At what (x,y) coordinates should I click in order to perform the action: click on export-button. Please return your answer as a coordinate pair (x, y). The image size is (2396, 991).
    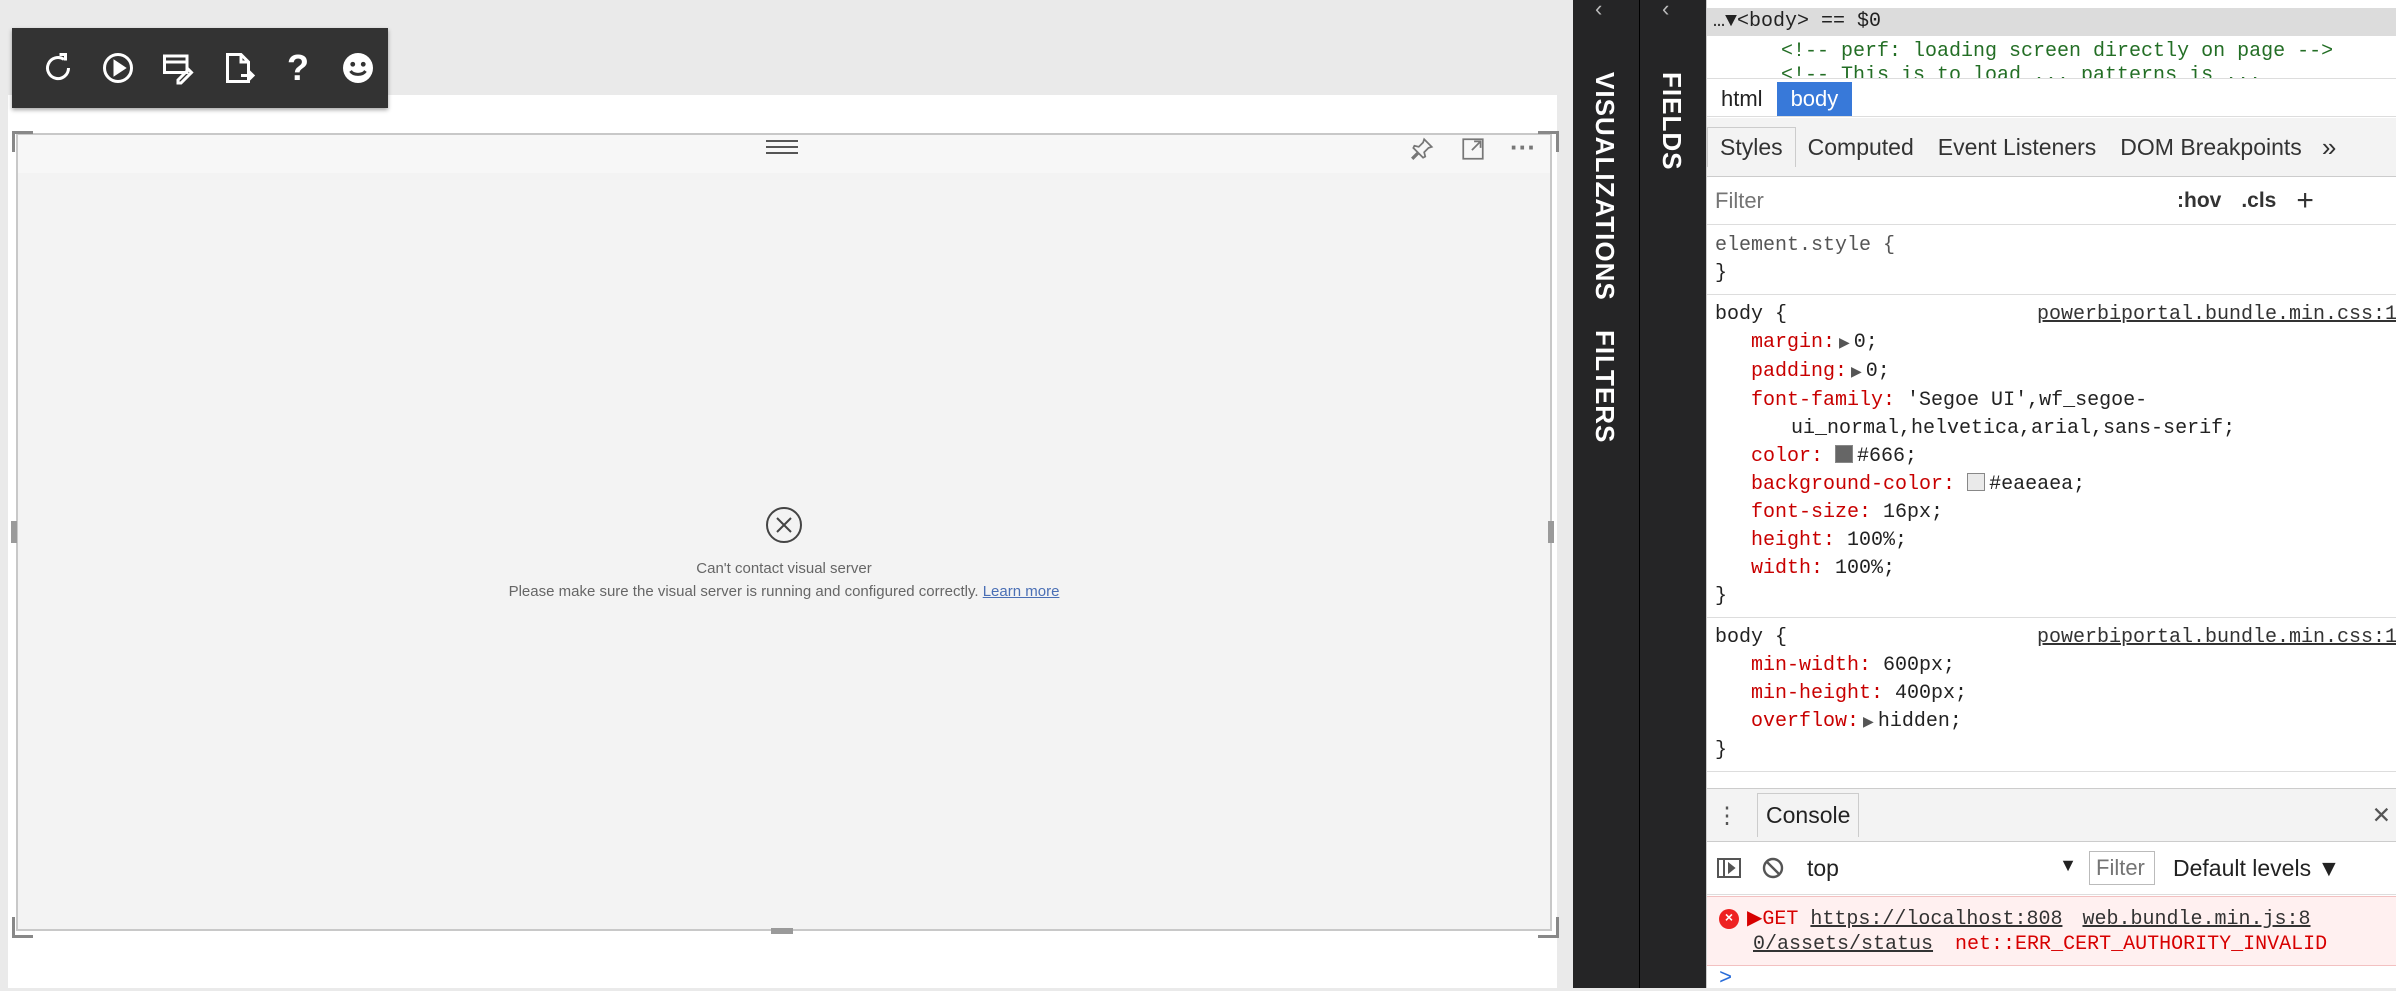
    Looking at the image, I should click on (238, 68).